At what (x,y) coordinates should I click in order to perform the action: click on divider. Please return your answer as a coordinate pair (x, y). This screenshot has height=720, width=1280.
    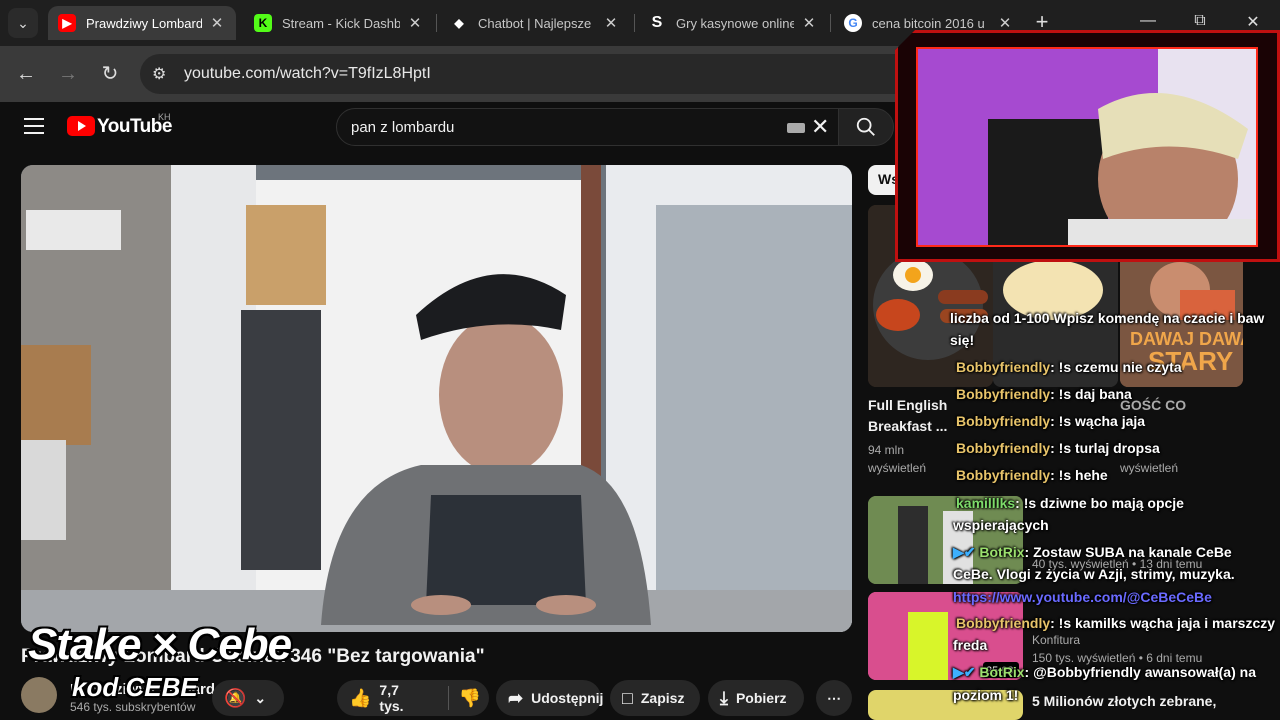
    Looking at the image, I should click on (448, 698).